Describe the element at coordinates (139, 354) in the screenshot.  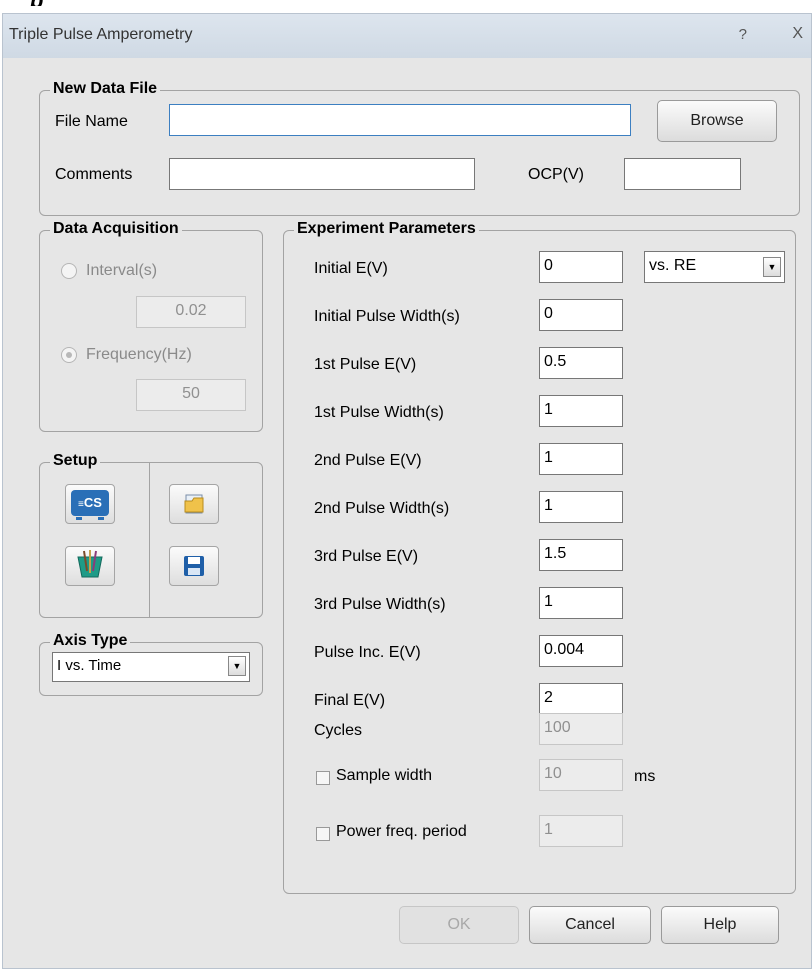
I see `frequency-label: Frequency(Hz)` at that location.